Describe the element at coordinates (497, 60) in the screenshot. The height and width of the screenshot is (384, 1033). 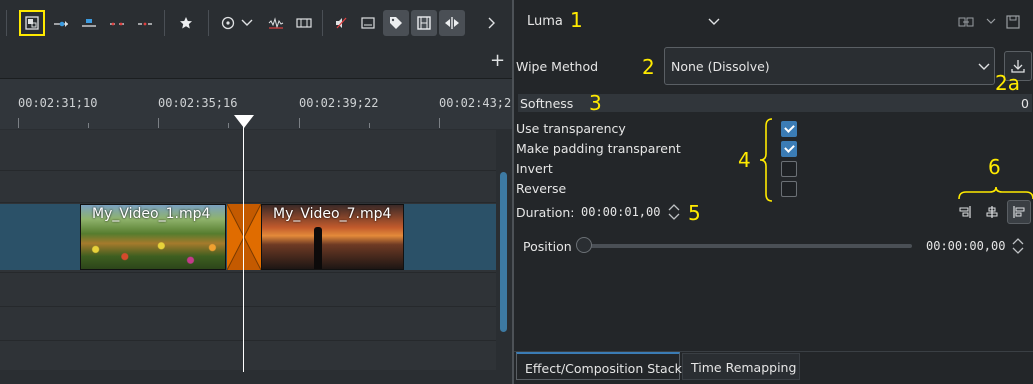
I see `add-track-button: +` at that location.